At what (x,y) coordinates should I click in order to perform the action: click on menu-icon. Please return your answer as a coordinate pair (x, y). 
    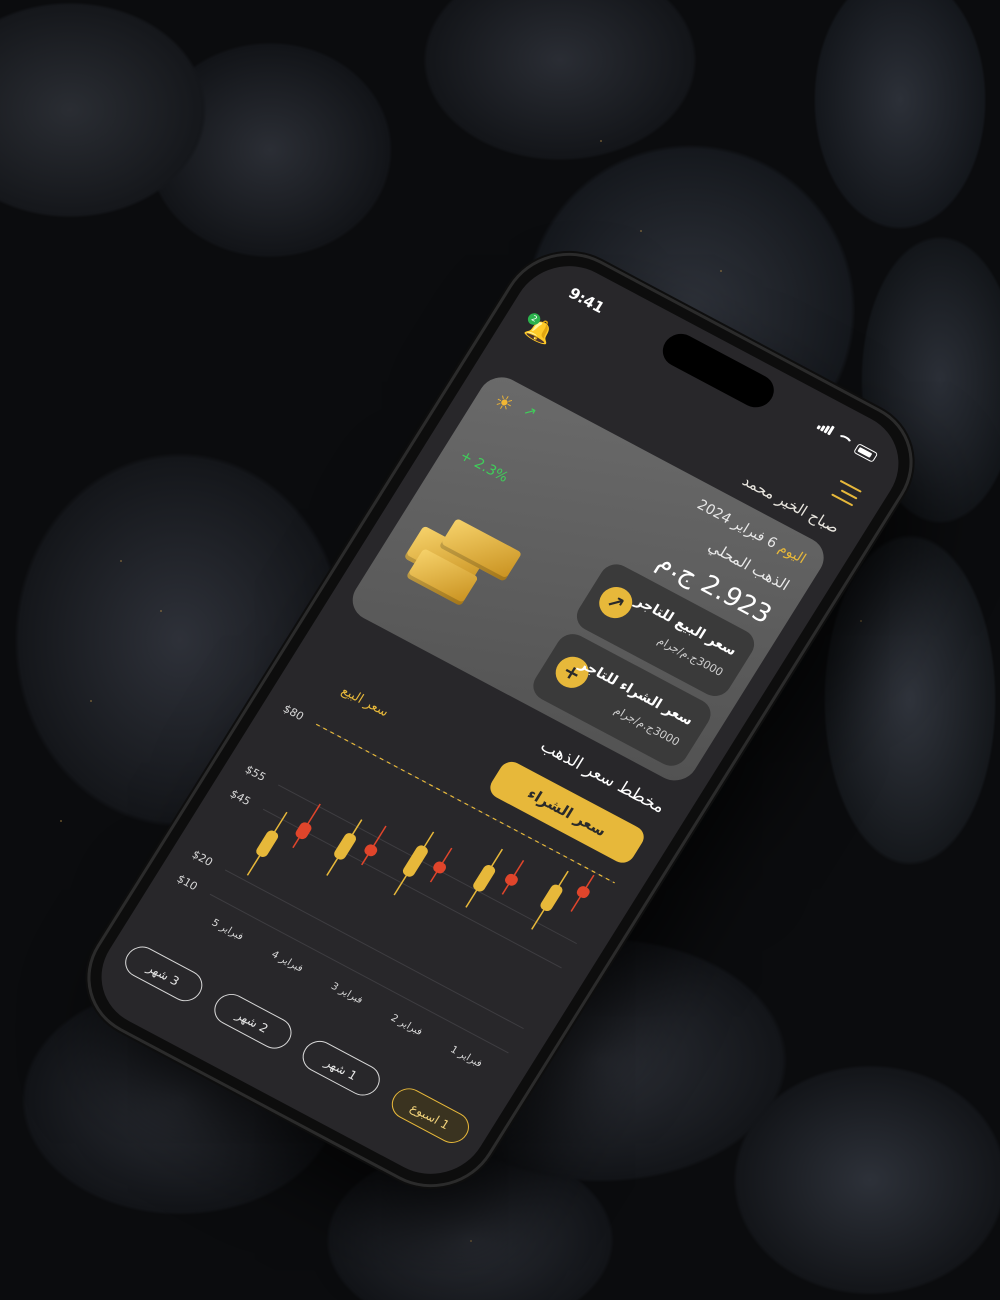
    Looking at the image, I should click on (846, 493).